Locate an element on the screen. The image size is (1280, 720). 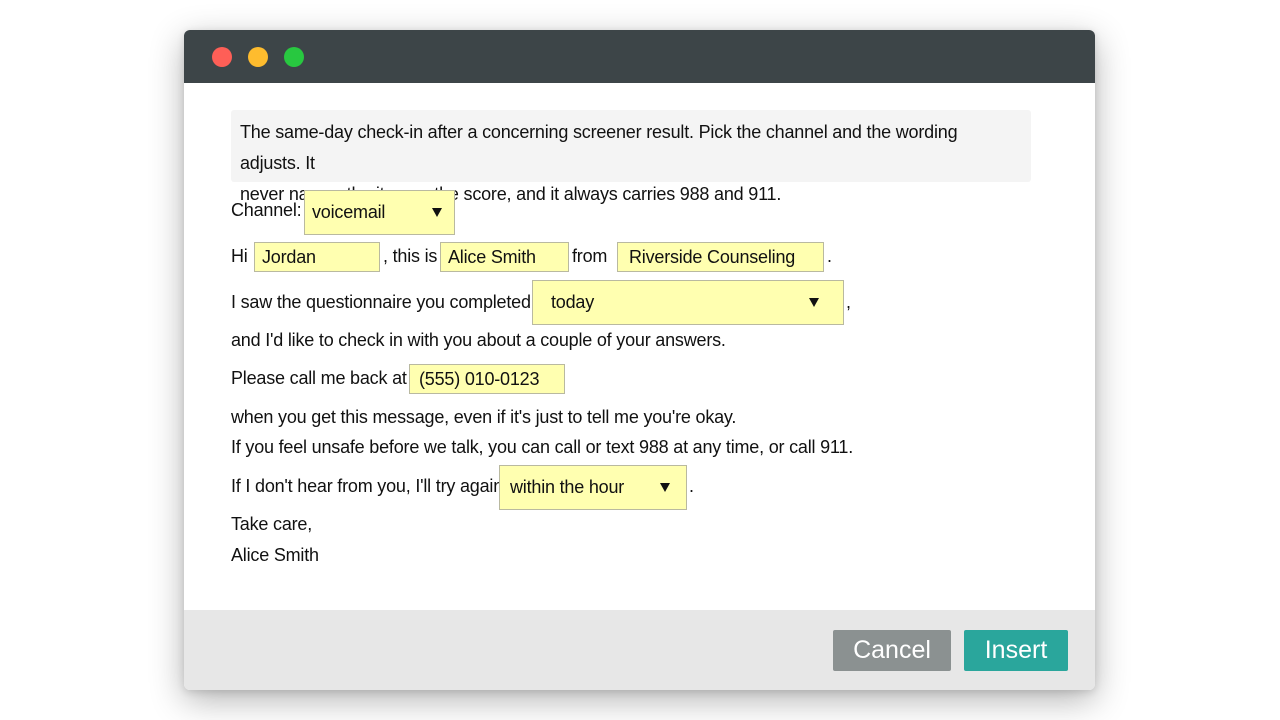
insert-button: Insert is located at coordinates (1016, 650).